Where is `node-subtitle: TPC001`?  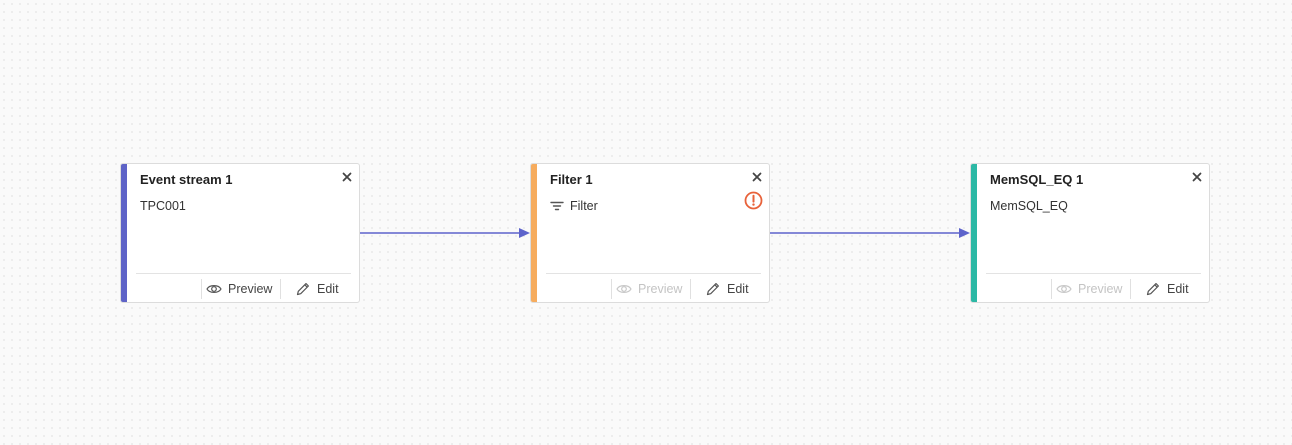
node-subtitle: TPC001 is located at coordinates (163, 206).